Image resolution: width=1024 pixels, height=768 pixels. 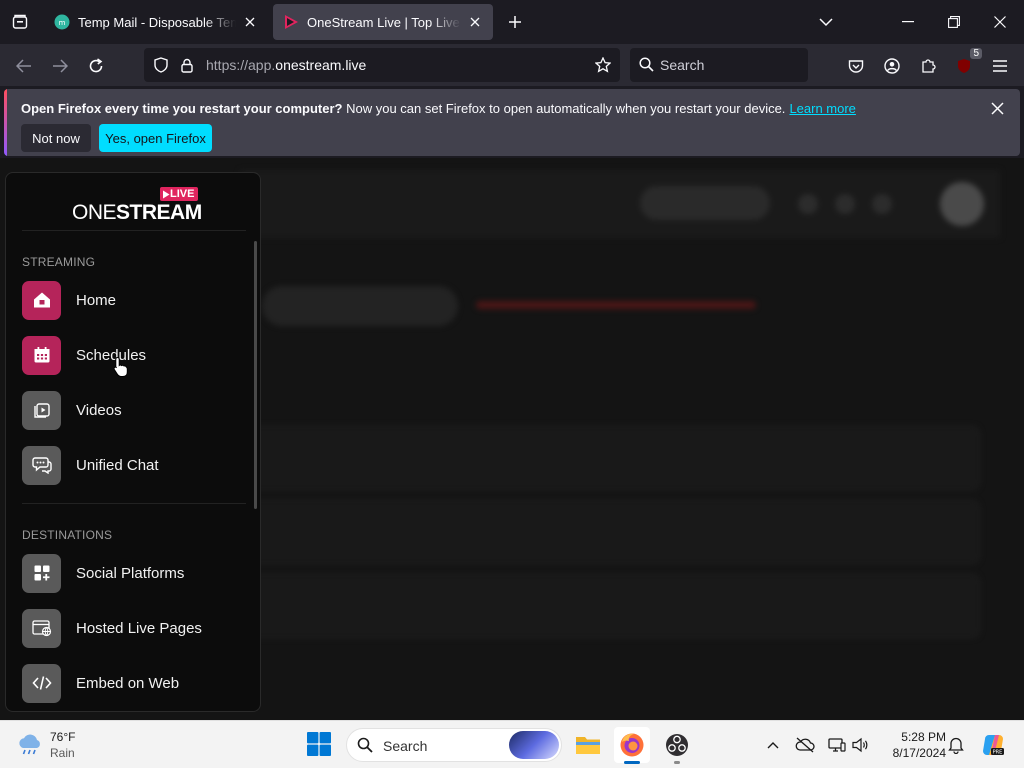 What do you see at coordinates (41, 683) in the screenshot?
I see `embed-icon` at bounding box center [41, 683].